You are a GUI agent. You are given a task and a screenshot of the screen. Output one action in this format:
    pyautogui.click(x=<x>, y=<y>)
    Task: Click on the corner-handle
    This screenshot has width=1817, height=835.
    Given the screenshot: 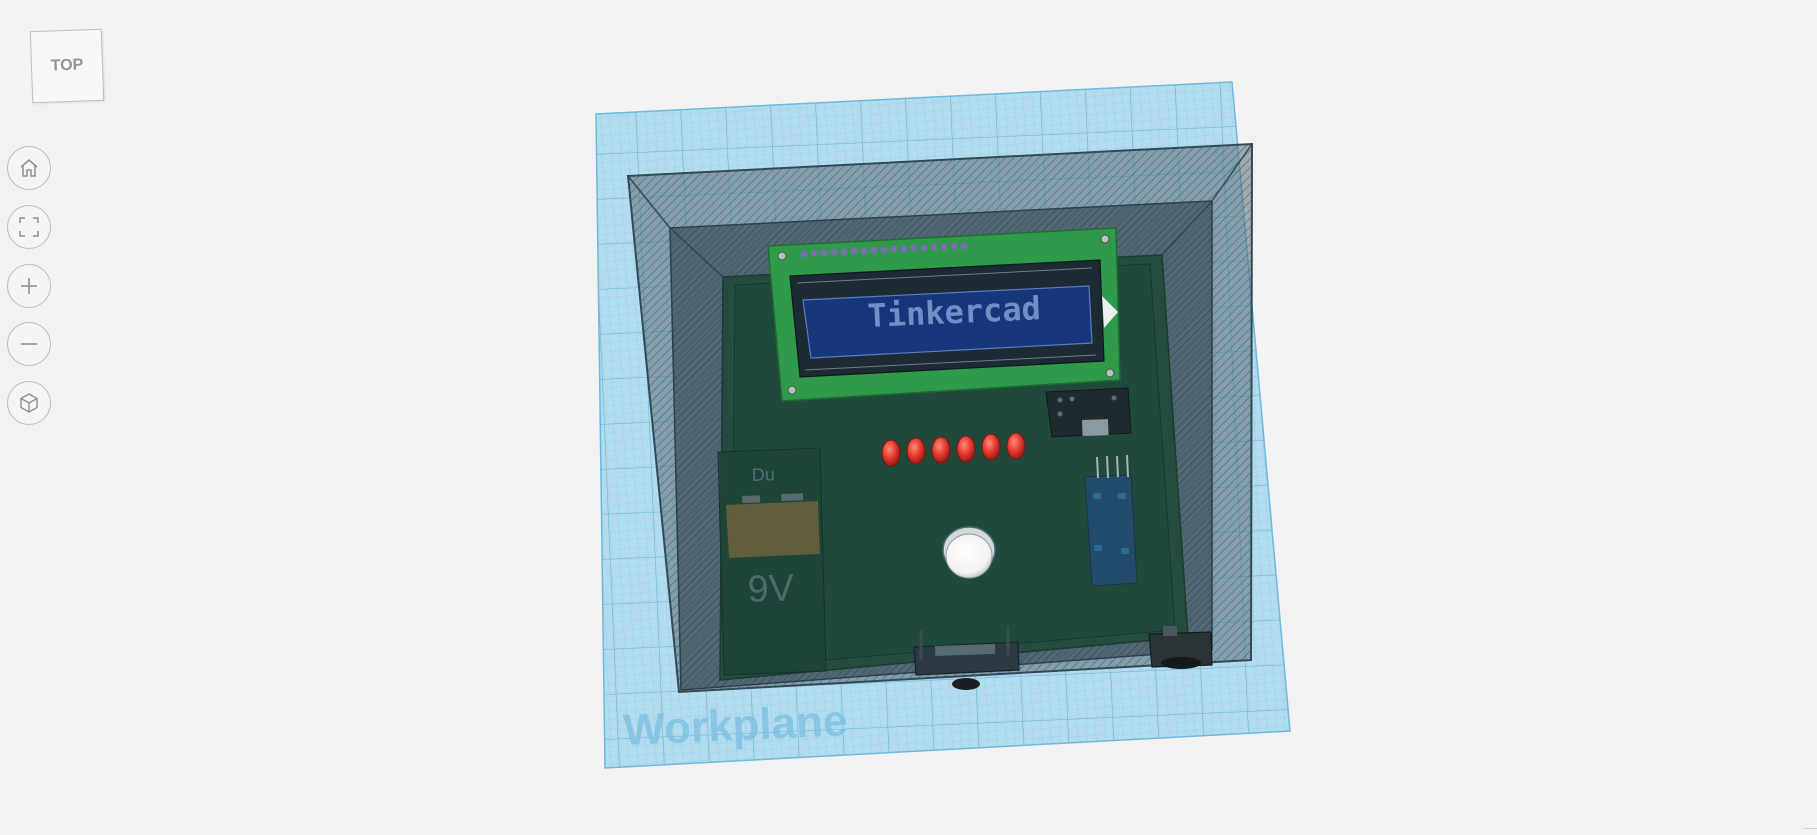 What is the action you would take?
    pyautogui.click(x=1810, y=828)
    